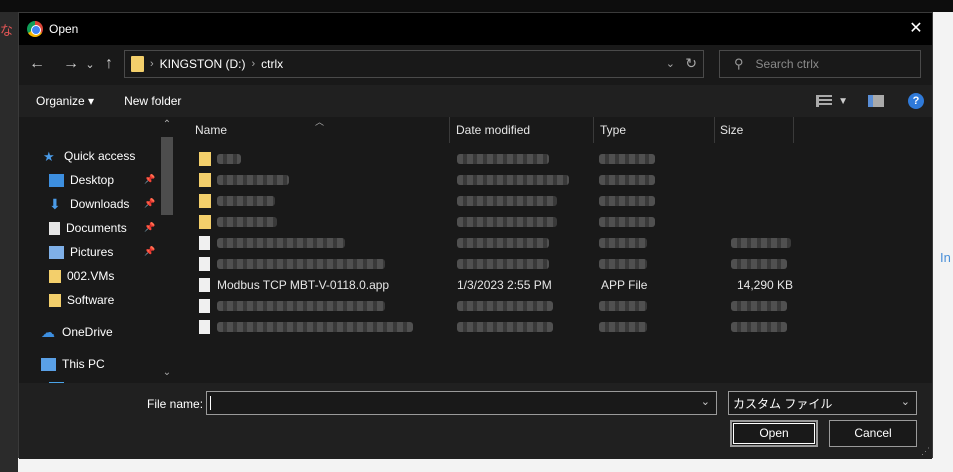 This screenshot has width=953, height=472. I want to click on file-name-label: File name:, so click(175, 404).